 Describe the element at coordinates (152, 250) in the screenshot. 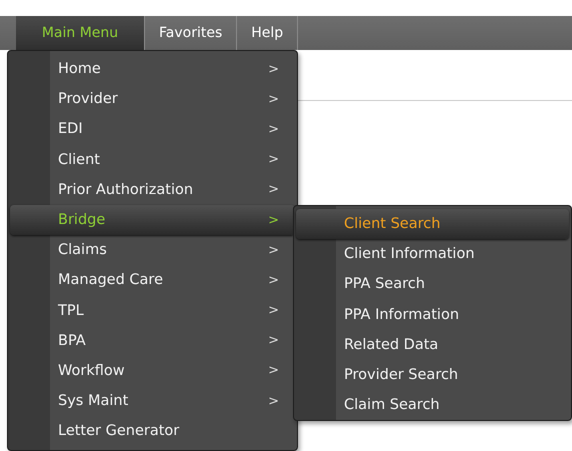

I see `menu-item: Claims >` at that location.